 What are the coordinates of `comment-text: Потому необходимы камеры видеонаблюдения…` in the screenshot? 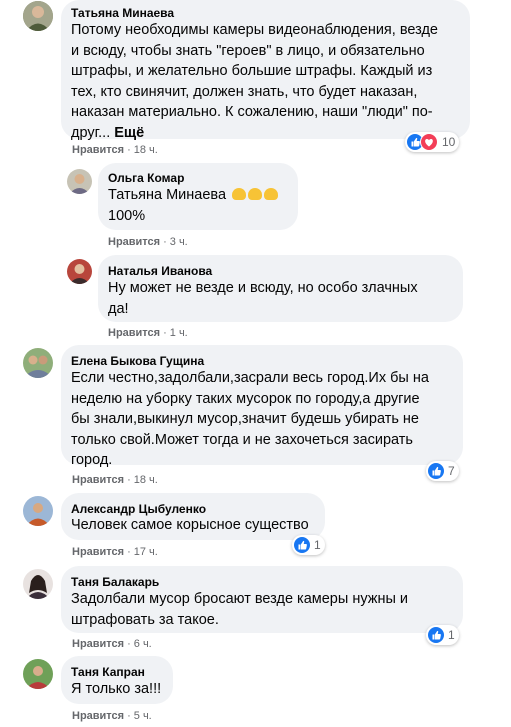 It's located at (254, 81).